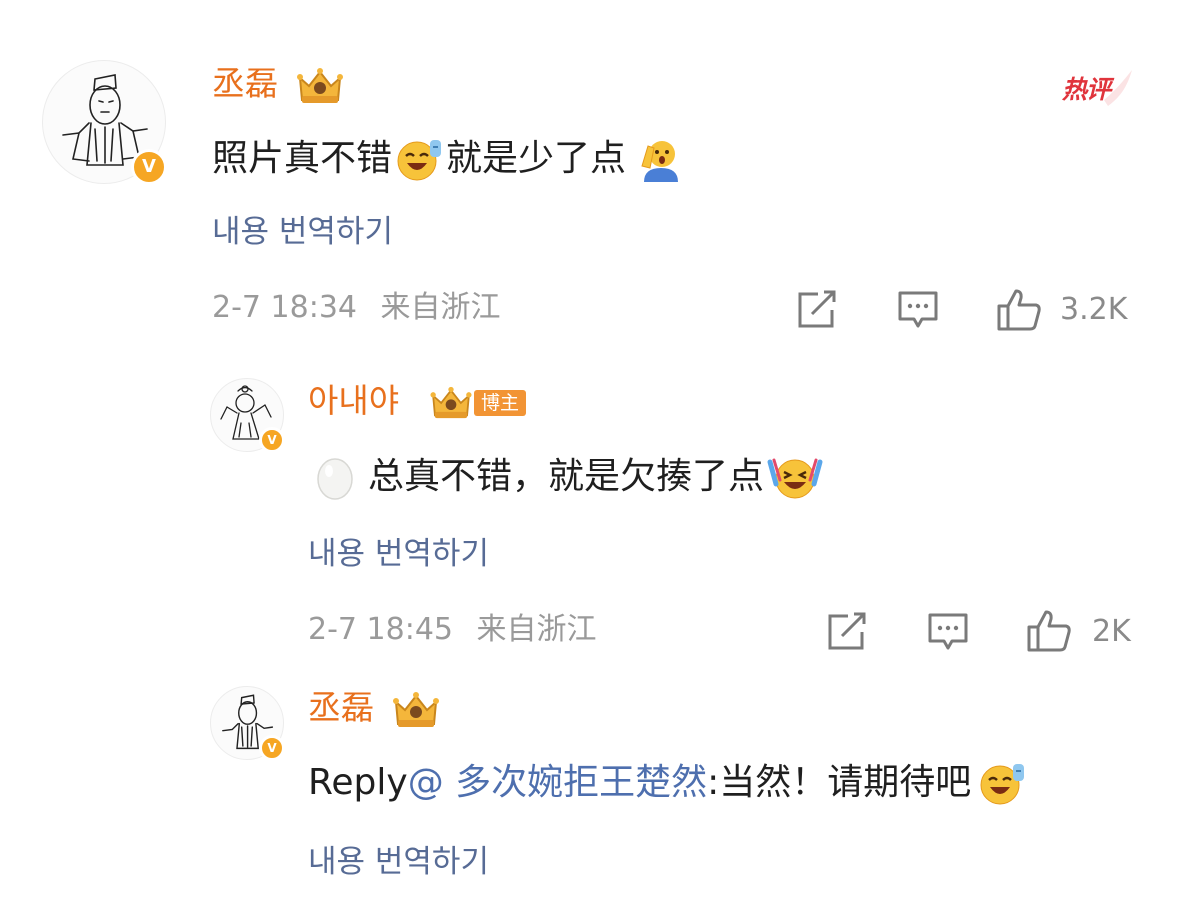 Image resolution: width=1179 pixels, height=898 pixels. I want to click on username: 아내야, so click(353, 401).